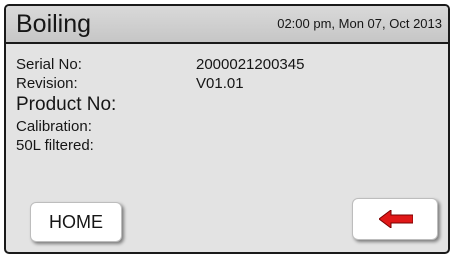  I want to click on revision-label: Revision:, so click(47, 83).